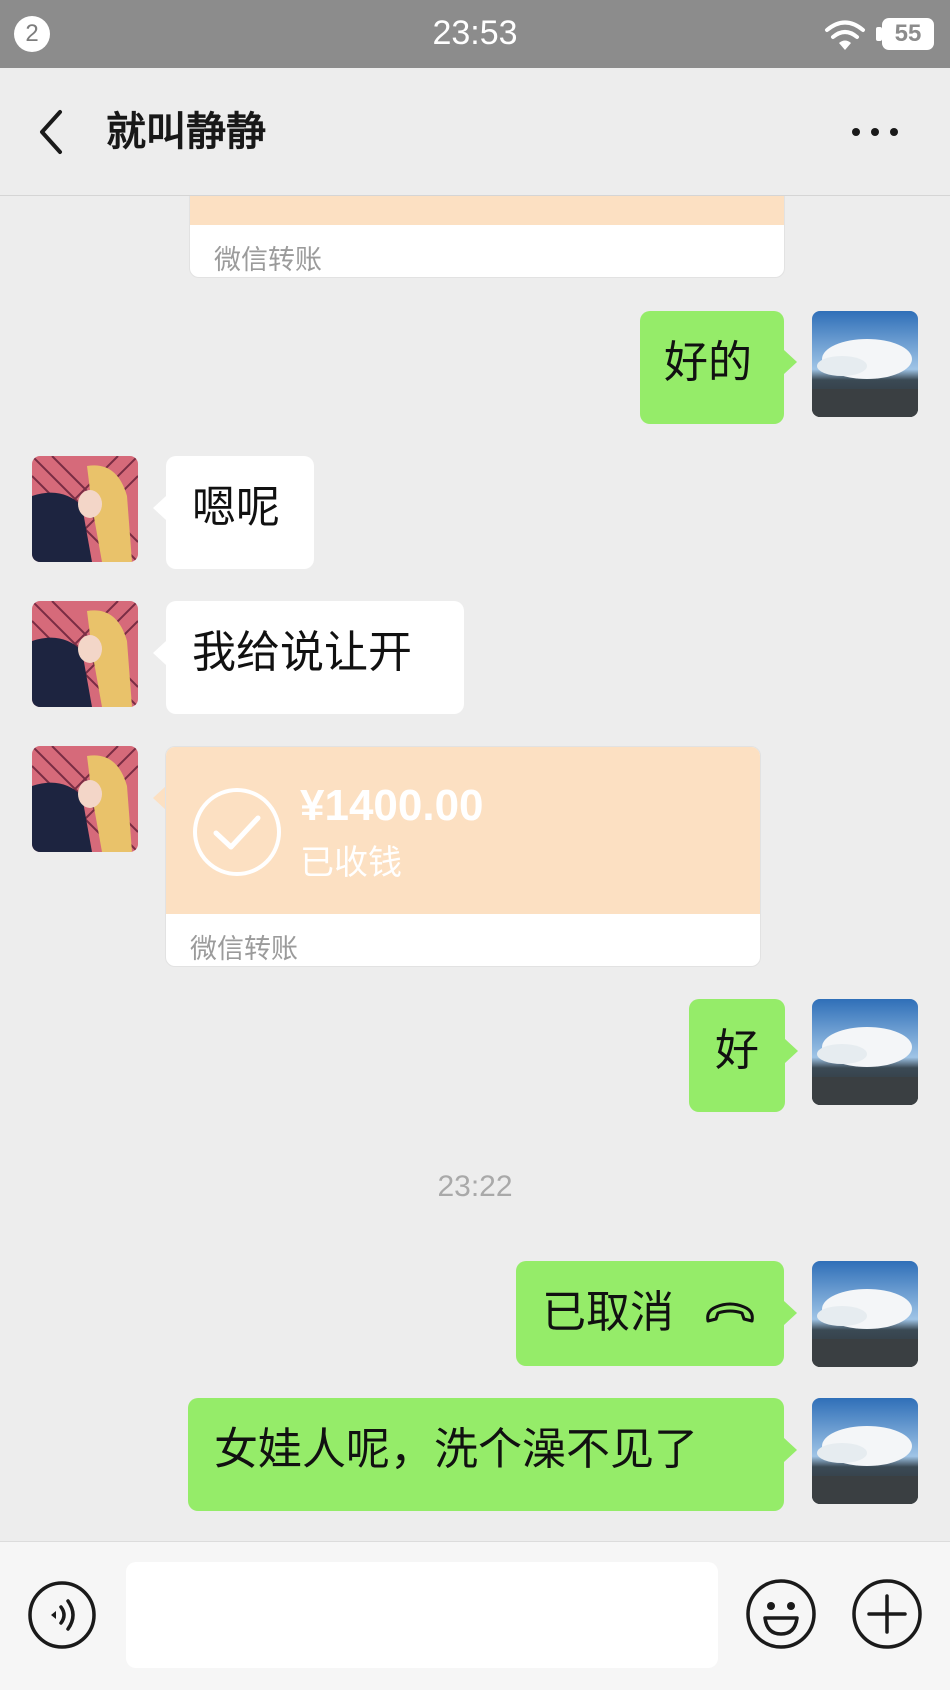 Image resolution: width=950 pixels, height=1690 pixels. I want to click on message-bubble-sent: 女娃人呢，洗个澡不见了, so click(486, 1454).